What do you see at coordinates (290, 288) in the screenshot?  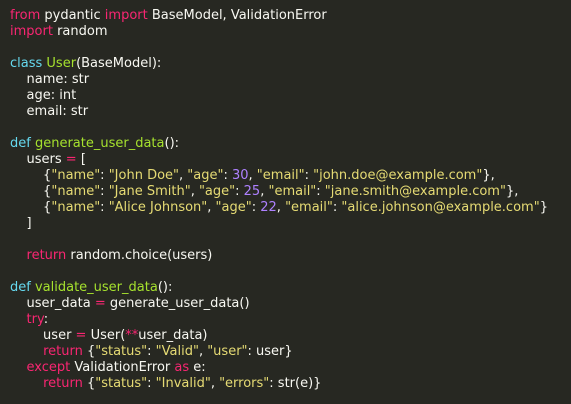 I see `code-line: def validate_user_data():` at bounding box center [290, 288].